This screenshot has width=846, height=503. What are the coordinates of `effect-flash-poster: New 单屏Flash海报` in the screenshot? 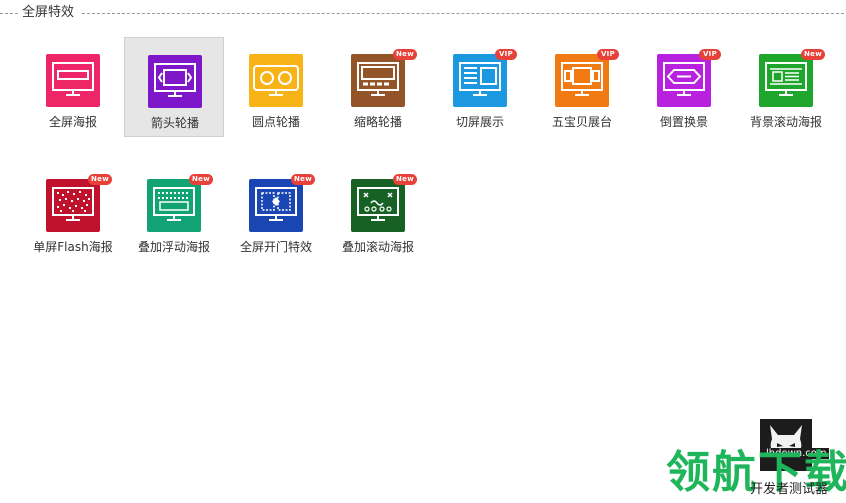 It's located at (73, 212).